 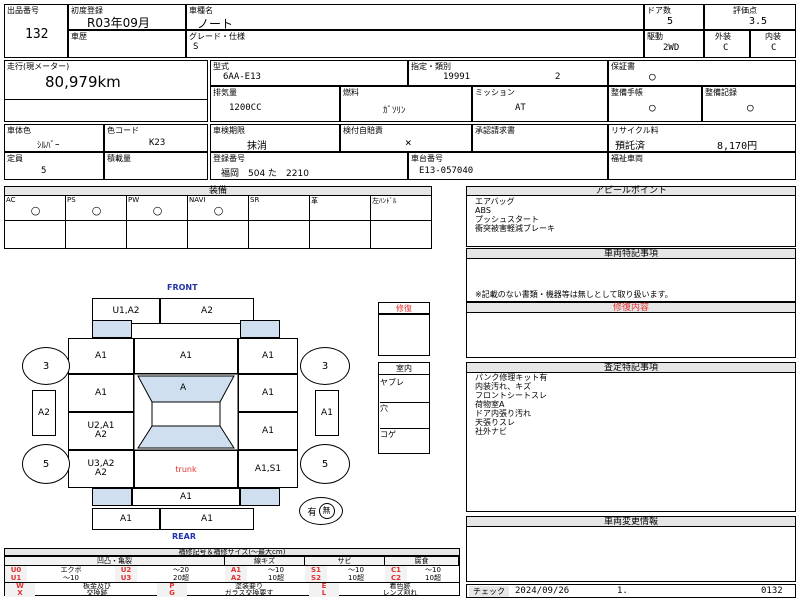 What do you see at coordinates (16, 570) in the screenshot?
I see `legend-code: U0` at bounding box center [16, 570].